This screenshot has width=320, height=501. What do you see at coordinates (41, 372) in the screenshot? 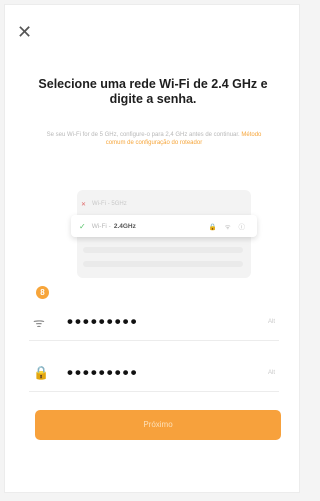
I see `lock-icon: 🔒` at bounding box center [41, 372].